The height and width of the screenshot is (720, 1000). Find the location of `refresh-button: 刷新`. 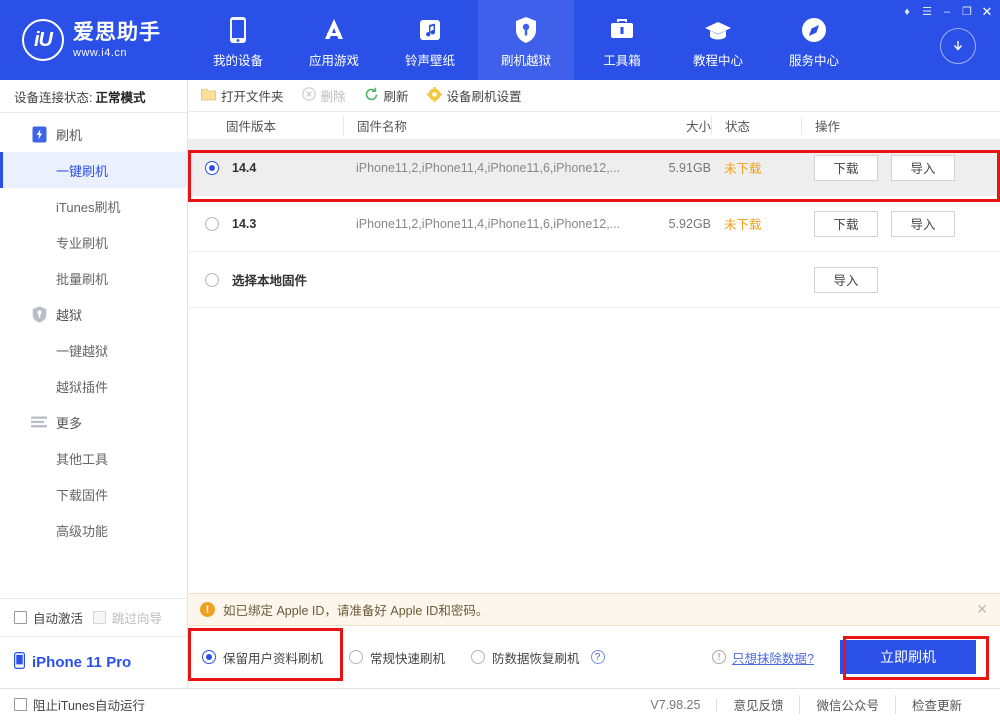

refresh-button: 刷新 is located at coordinates (386, 95).